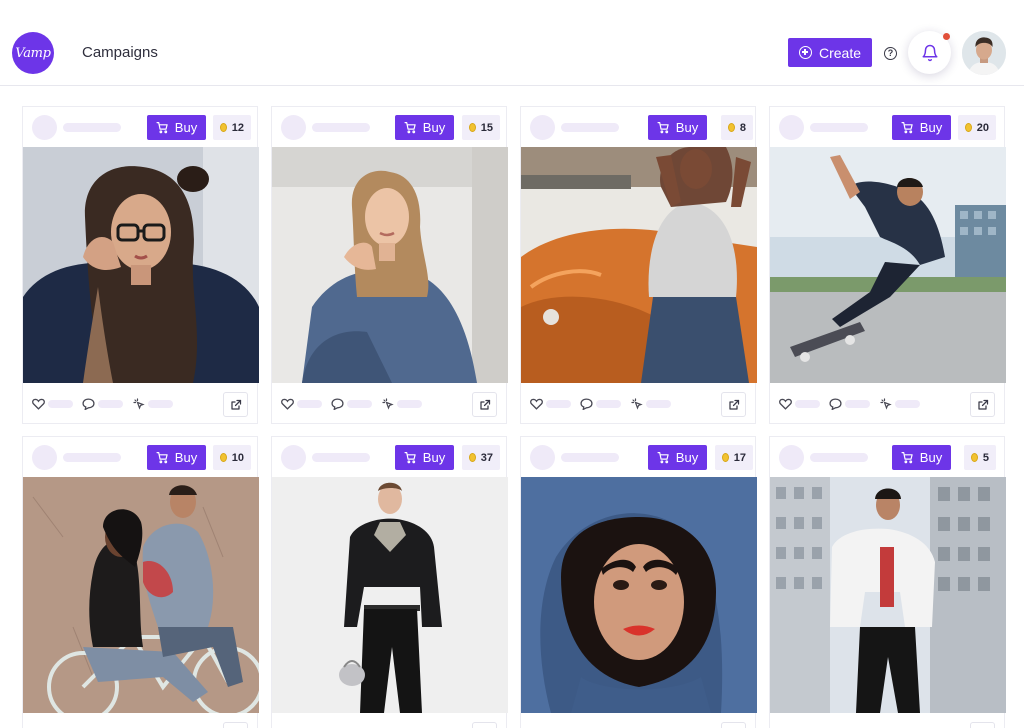 This screenshot has width=1024, height=728. What do you see at coordinates (140, 127) in the screenshot?
I see `card-header: Buy 12` at bounding box center [140, 127].